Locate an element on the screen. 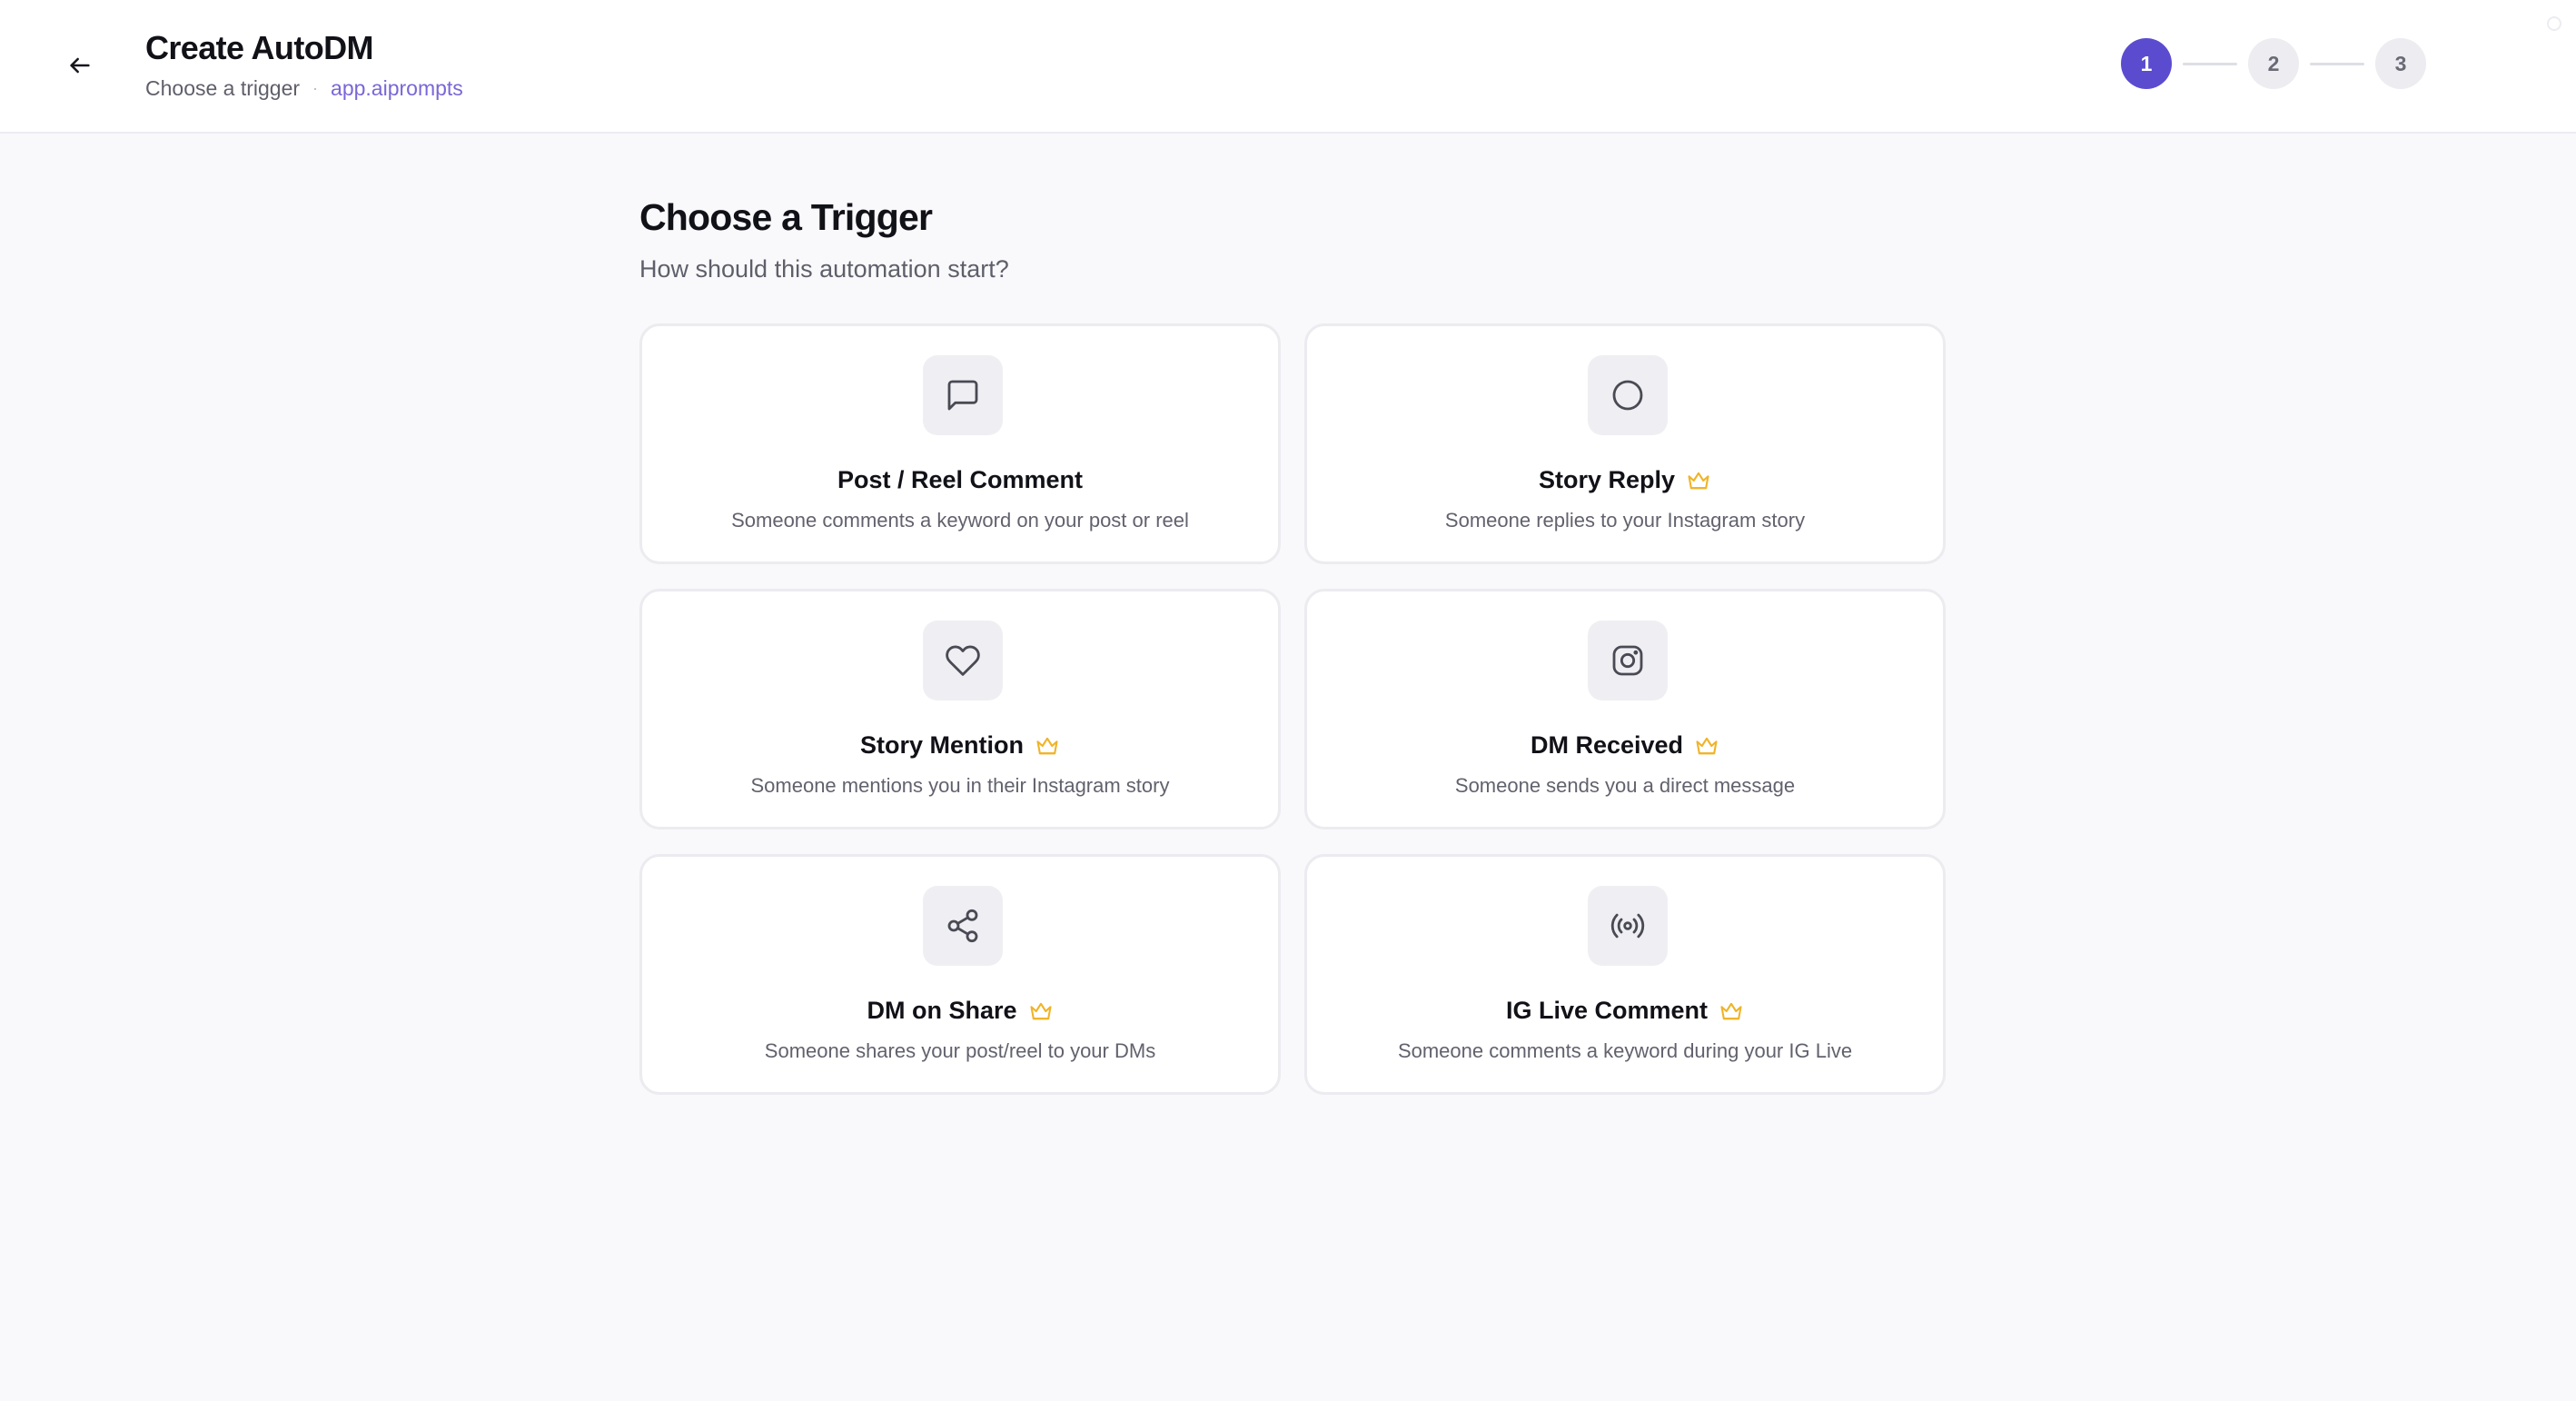 The image size is (2576, 1401). message-square-icon is located at coordinates (962, 396).